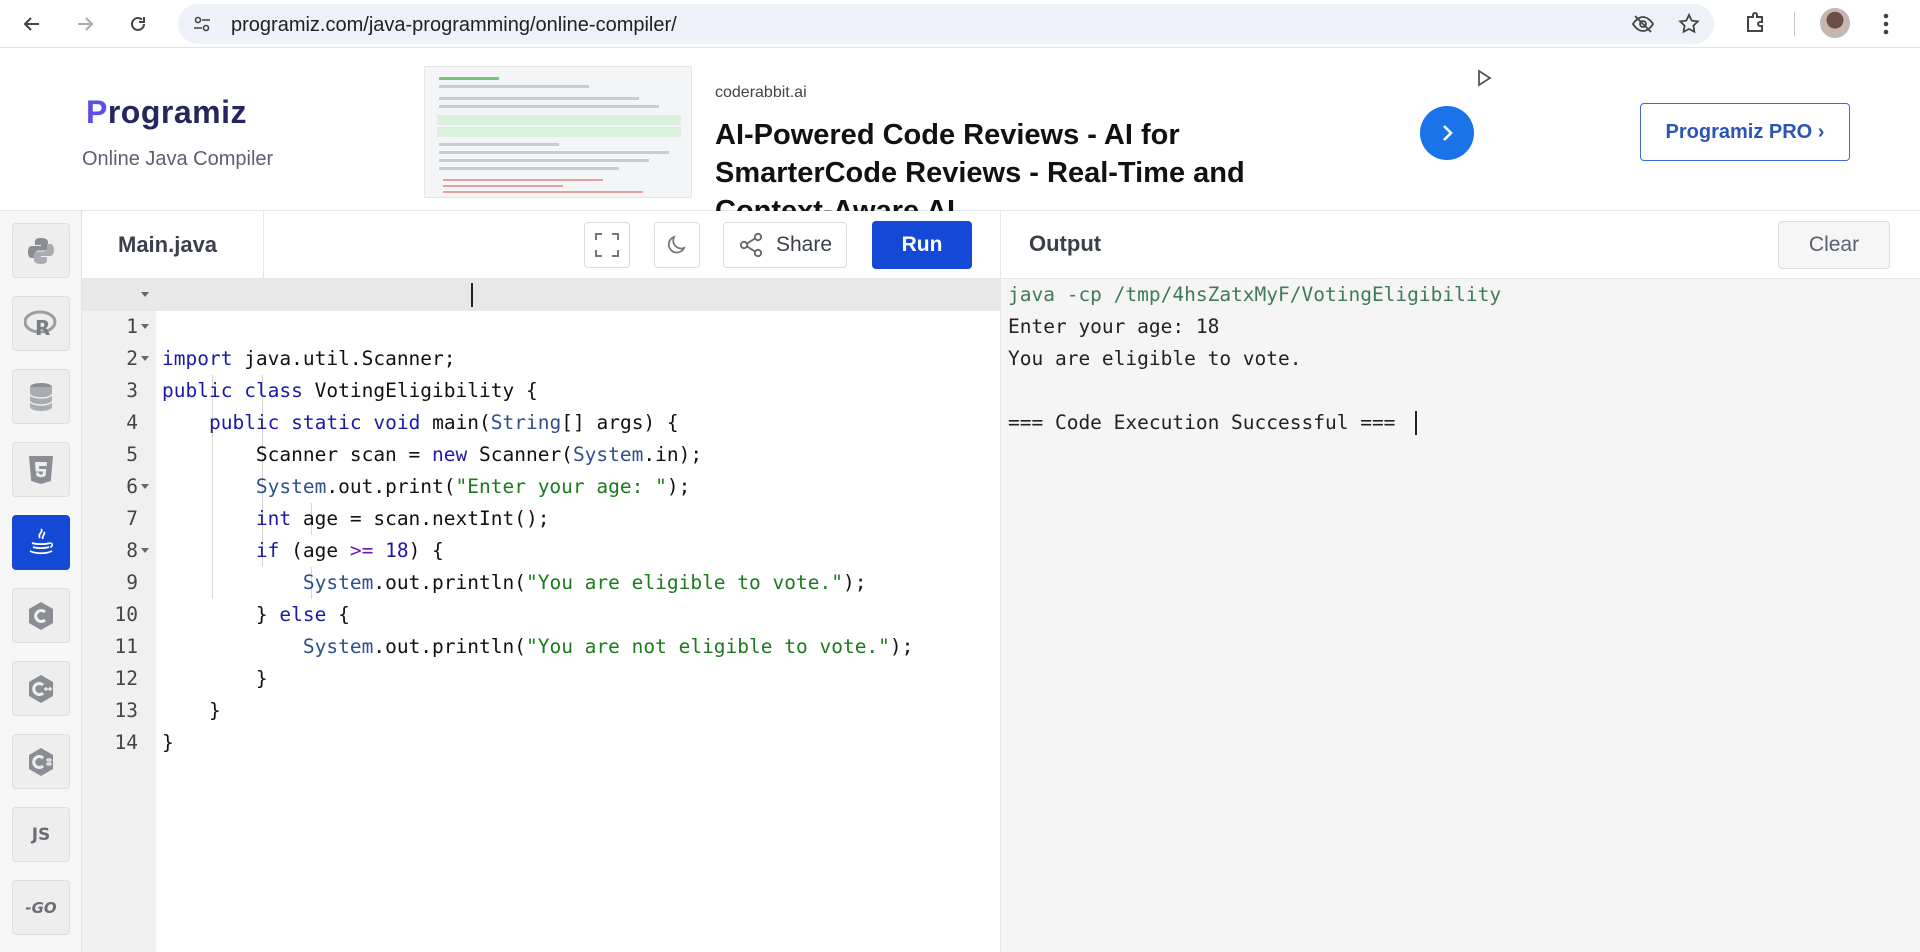 Image resolution: width=1920 pixels, height=952 pixels. I want to click on back-button, so click(32, 24).